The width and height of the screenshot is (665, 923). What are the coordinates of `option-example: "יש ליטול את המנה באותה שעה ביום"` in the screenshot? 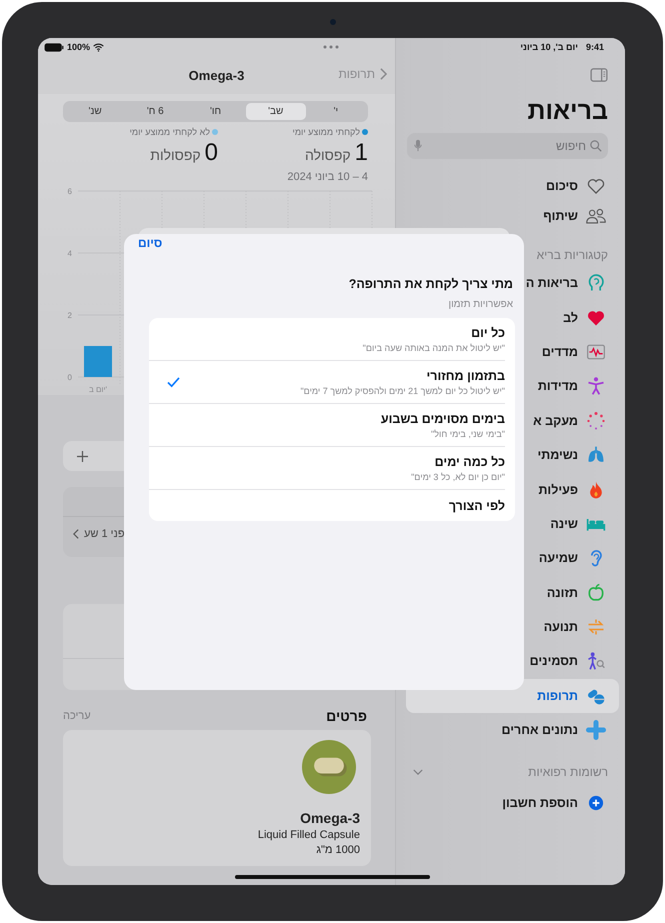 It's located at (433, 347).